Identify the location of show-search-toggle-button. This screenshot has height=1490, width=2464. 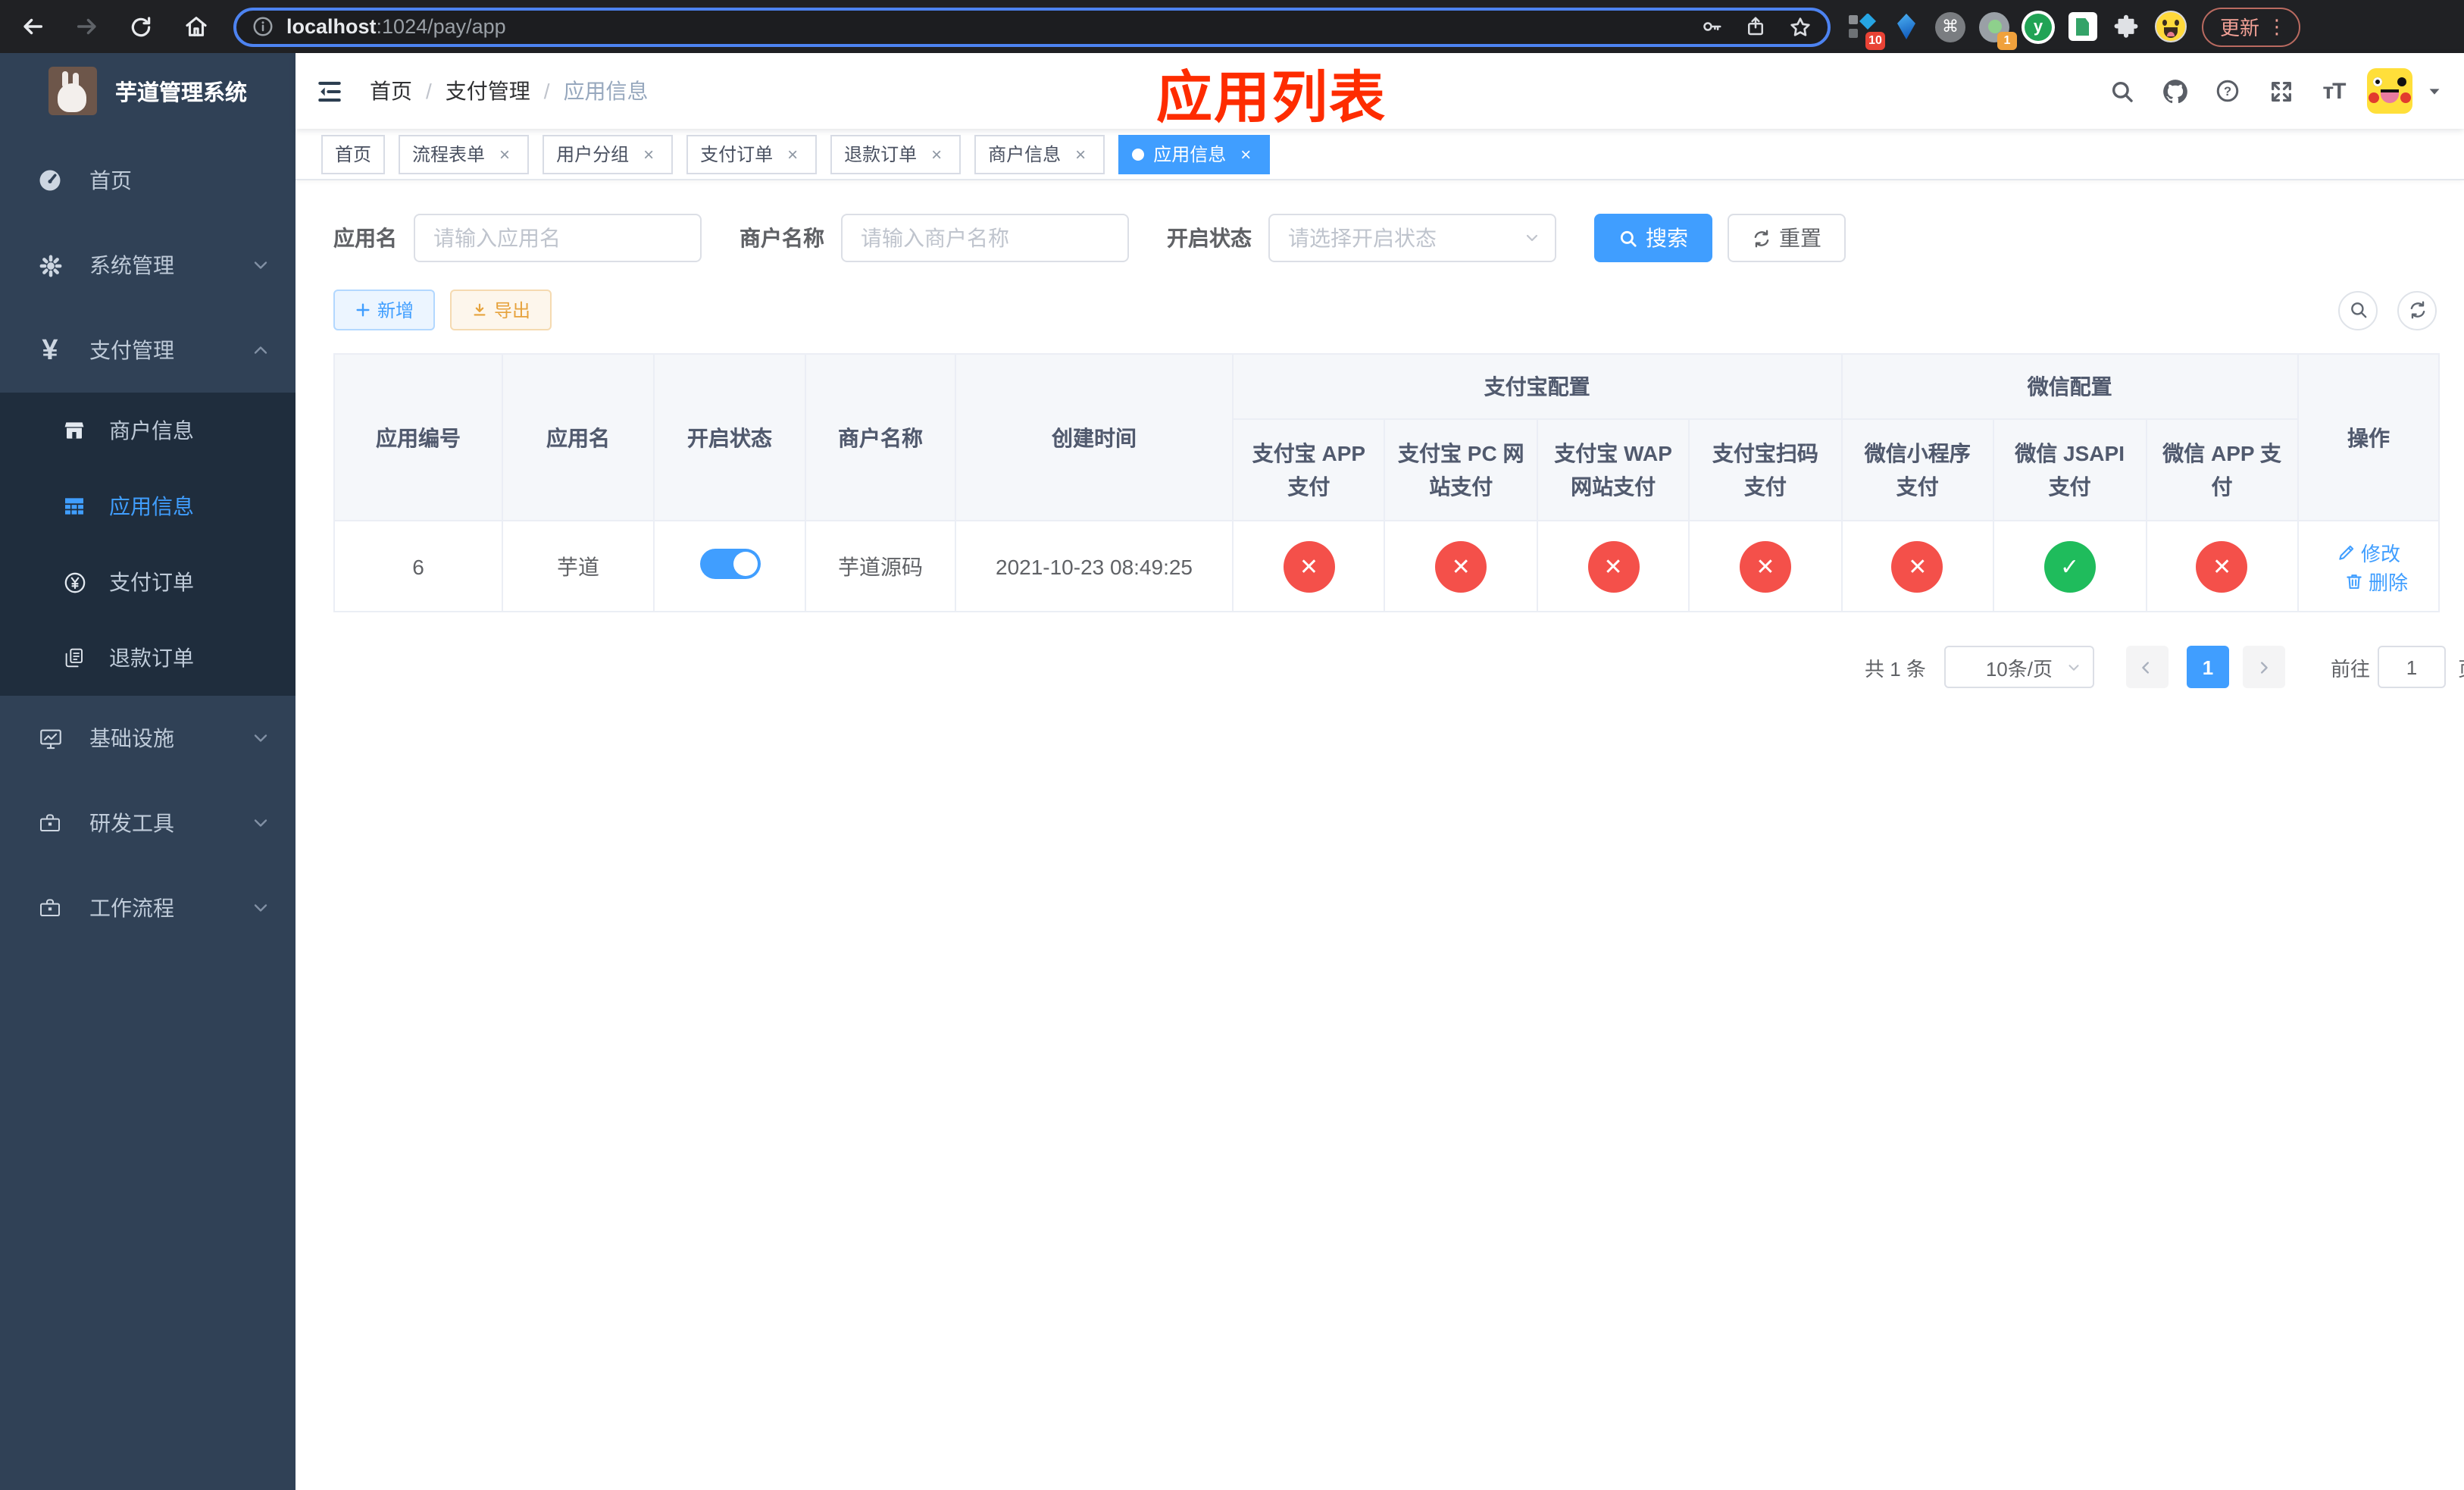
(2358, 310).